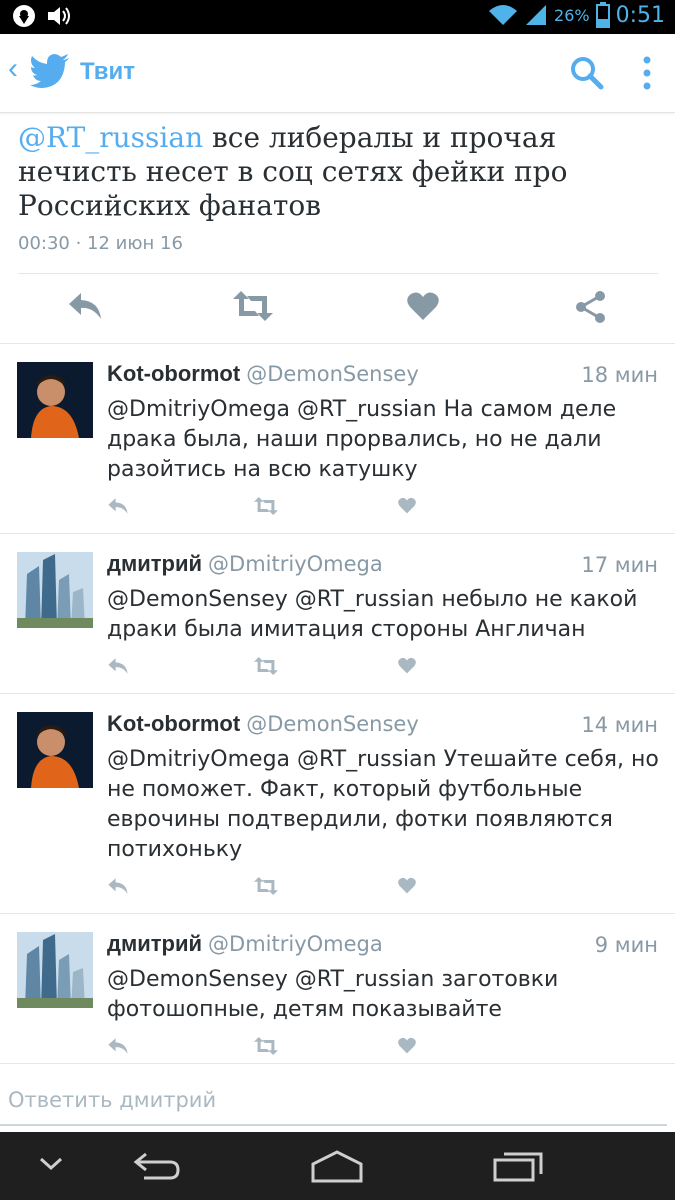 The image size is (675, 1200). Describe the element at coordinates (24, 16) in the screenshot. I see `location-pin-icon` at that location.